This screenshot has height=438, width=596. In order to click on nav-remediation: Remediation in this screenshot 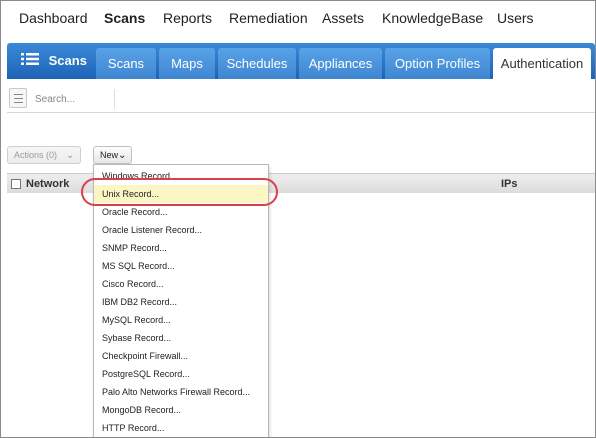, I will do `click(268, 18)`.